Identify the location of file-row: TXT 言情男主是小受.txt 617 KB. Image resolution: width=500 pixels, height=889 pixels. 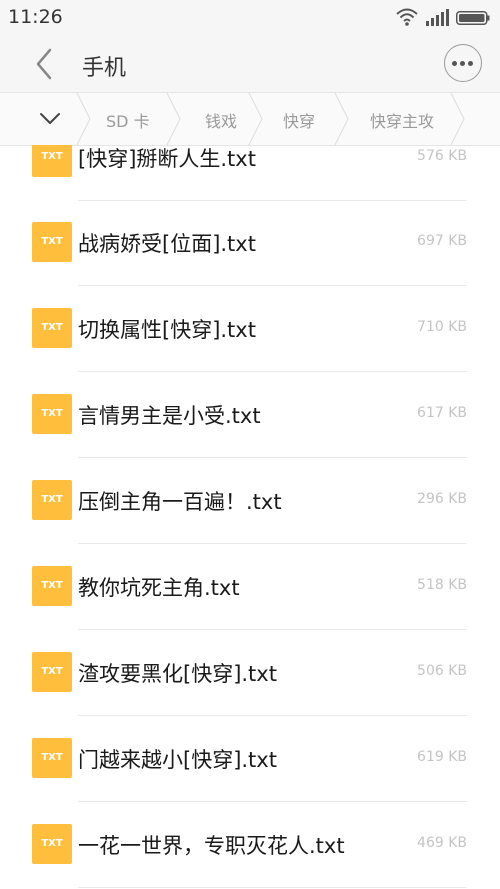
(250, 415).